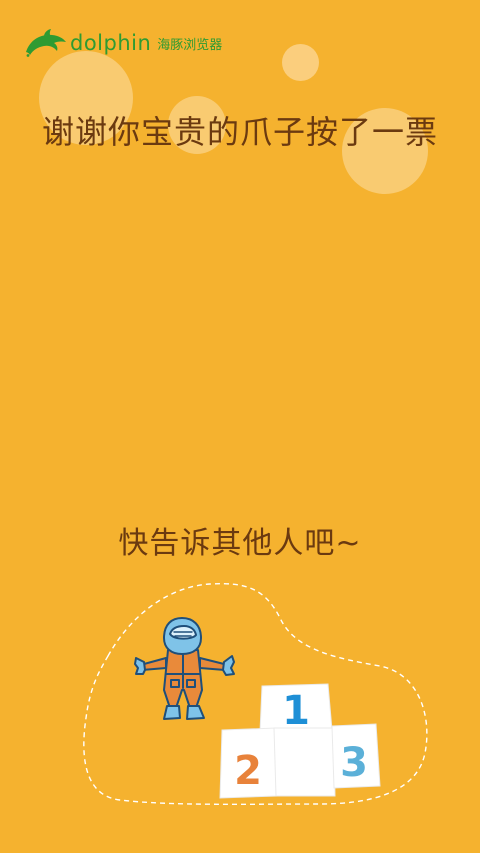 The image size is (480, 853). What do you see at coordinates (239, 132) in the screenshot?
I see `thank-you-headline: 谢谢你宝贵的爪子按了一票` at bounding box center [239, 132].